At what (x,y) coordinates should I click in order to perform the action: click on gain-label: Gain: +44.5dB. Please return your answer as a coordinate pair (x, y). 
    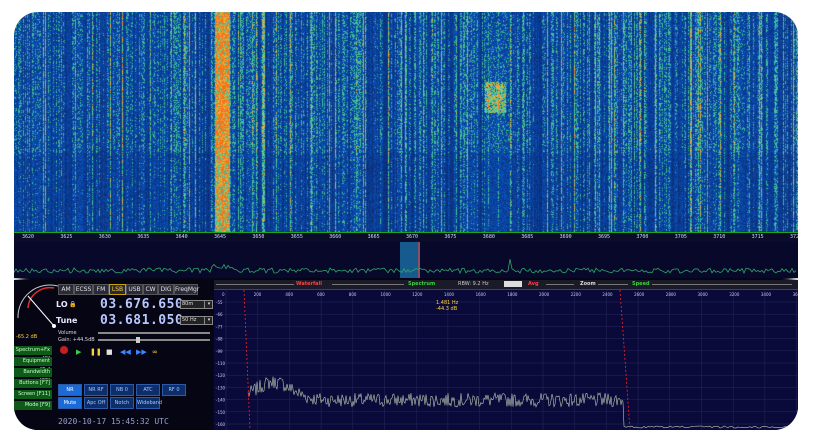
    Looking at the image, I should click on (76, 340).